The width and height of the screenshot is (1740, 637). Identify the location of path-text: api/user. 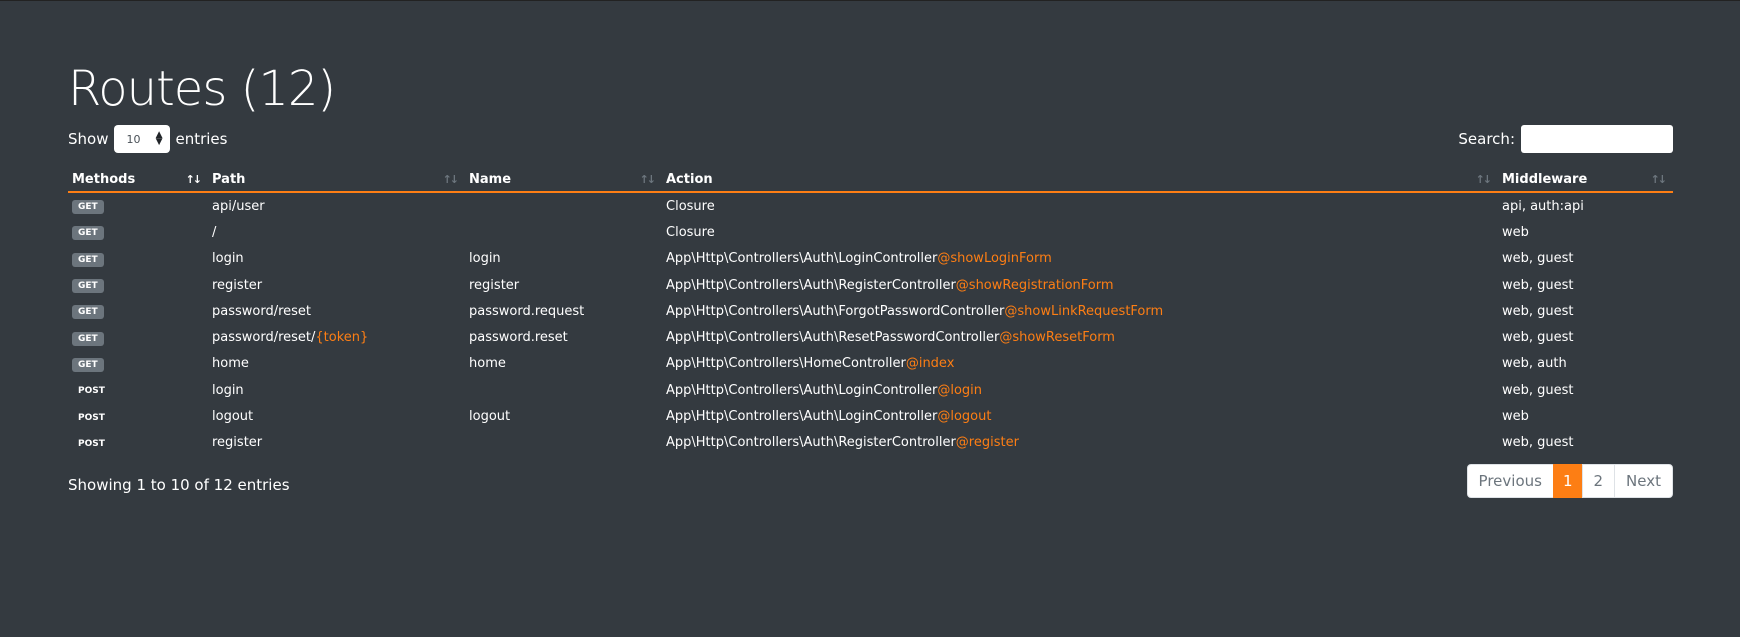
(238, 206).